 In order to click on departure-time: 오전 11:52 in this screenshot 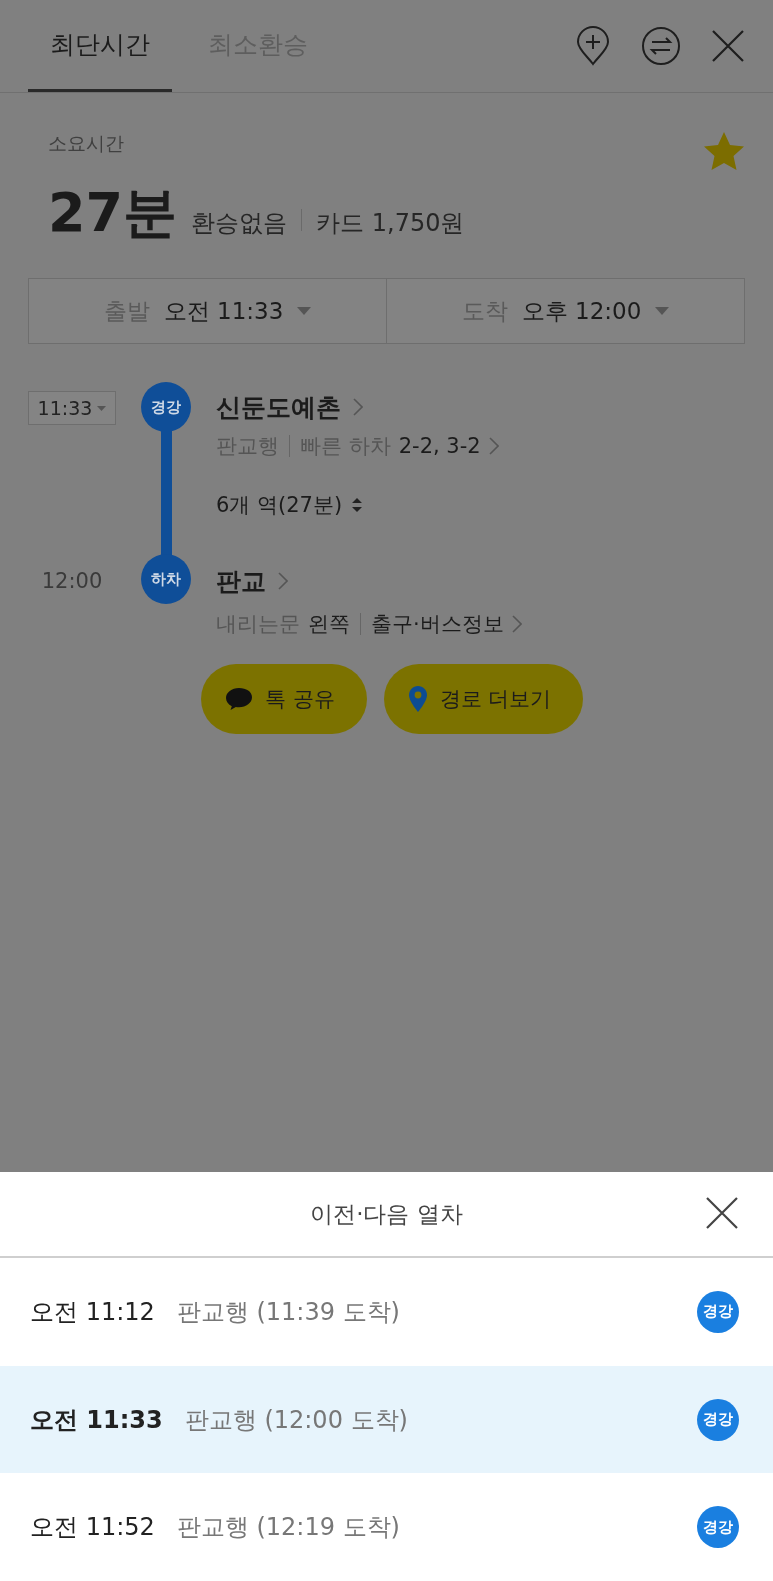, I will do `click(92, 1528)`.